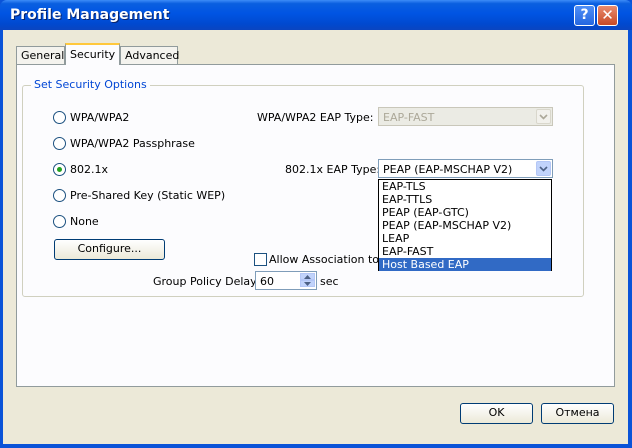 This screenshot has width=632, height=448. I want to click on stepper-down-button, so click(307, 283).